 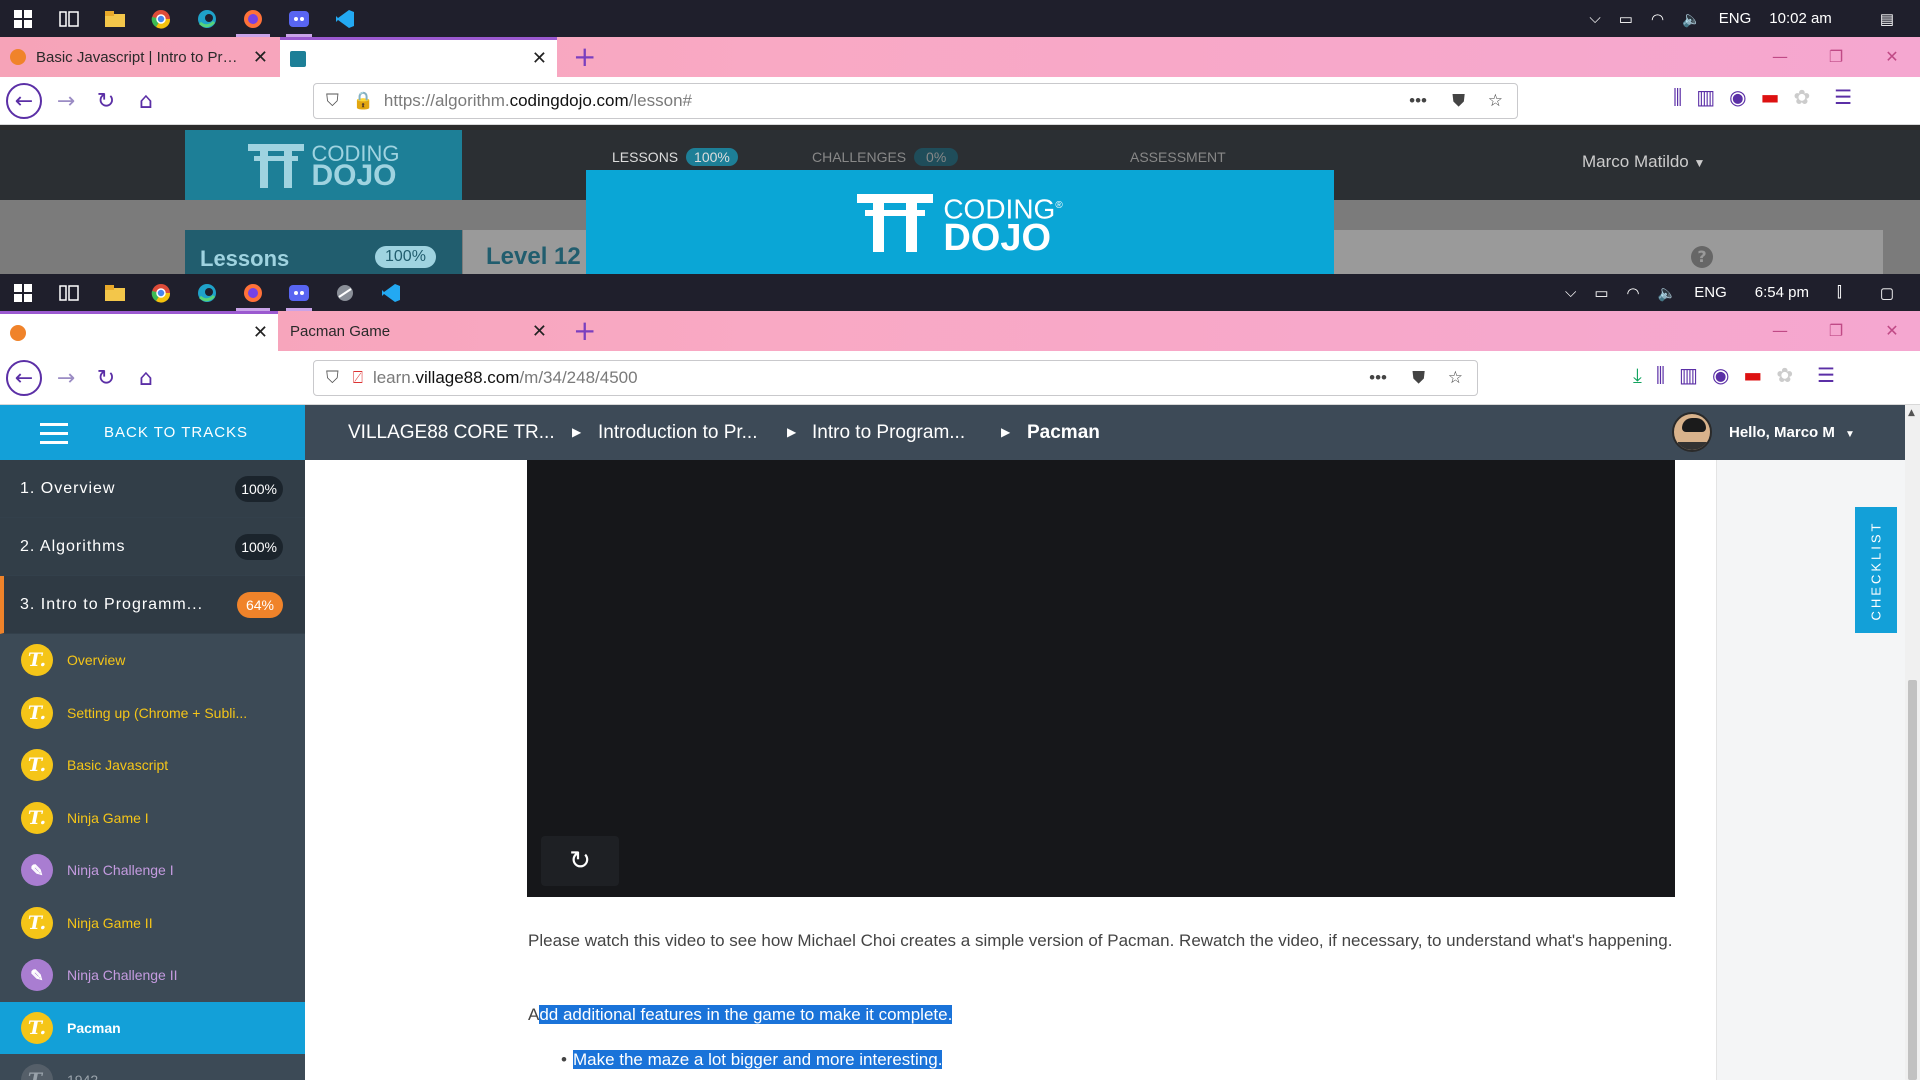 What do you see at coordinates (1702, 257) in the screenshot?
I see `help-icon: ?` at bounding box center [1702, 257].